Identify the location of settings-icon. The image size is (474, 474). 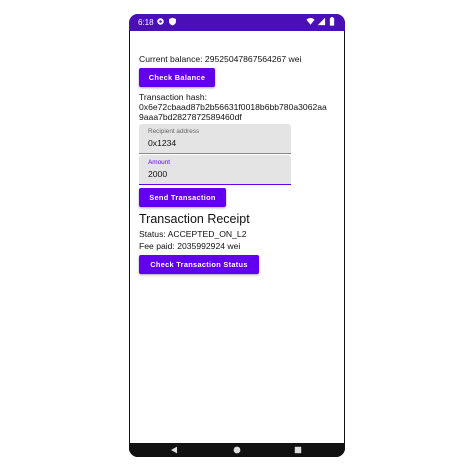
(160, 21).